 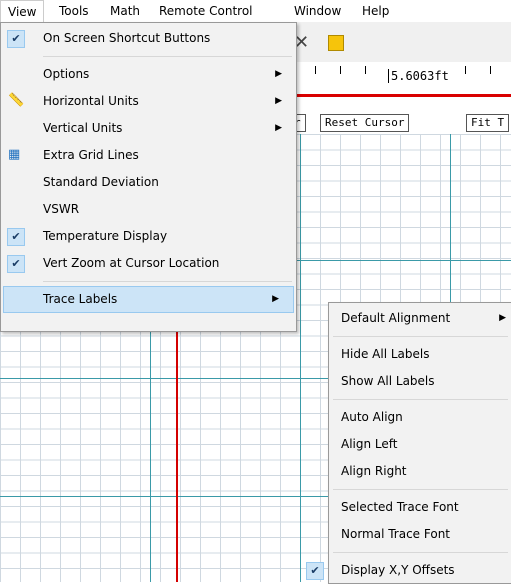 What do you see at coordinates (206, 11) in the screenshot?
I see `menu-remote-control: Remote Control` at bounding box center [206, 11].